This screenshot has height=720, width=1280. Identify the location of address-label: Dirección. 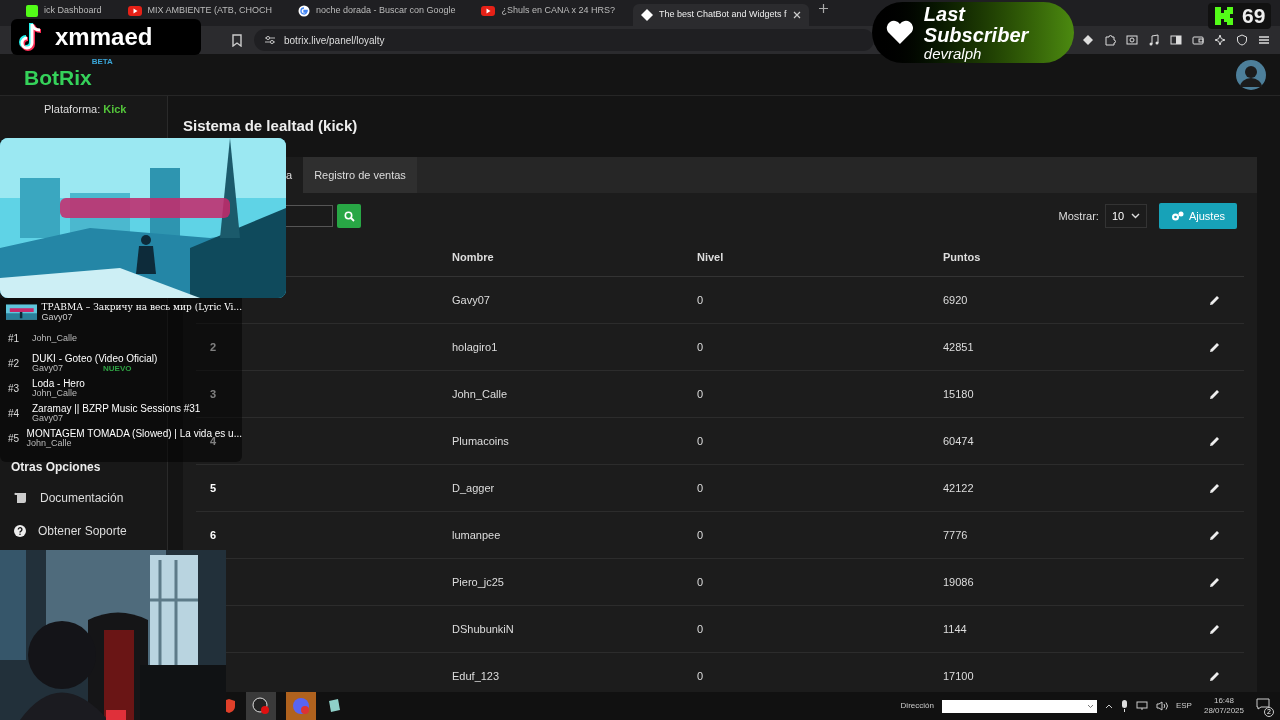
(917, 706).